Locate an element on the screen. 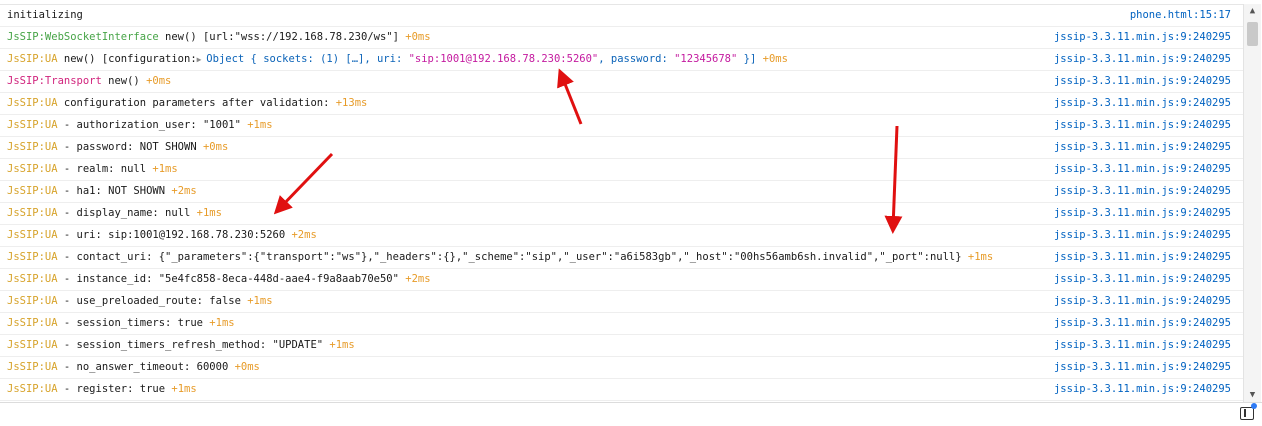 The image size is (1262, 426). console-message: JsSIP:UA - ha1: NOT SHOWN +2ms is located at coordinates (102, 191).